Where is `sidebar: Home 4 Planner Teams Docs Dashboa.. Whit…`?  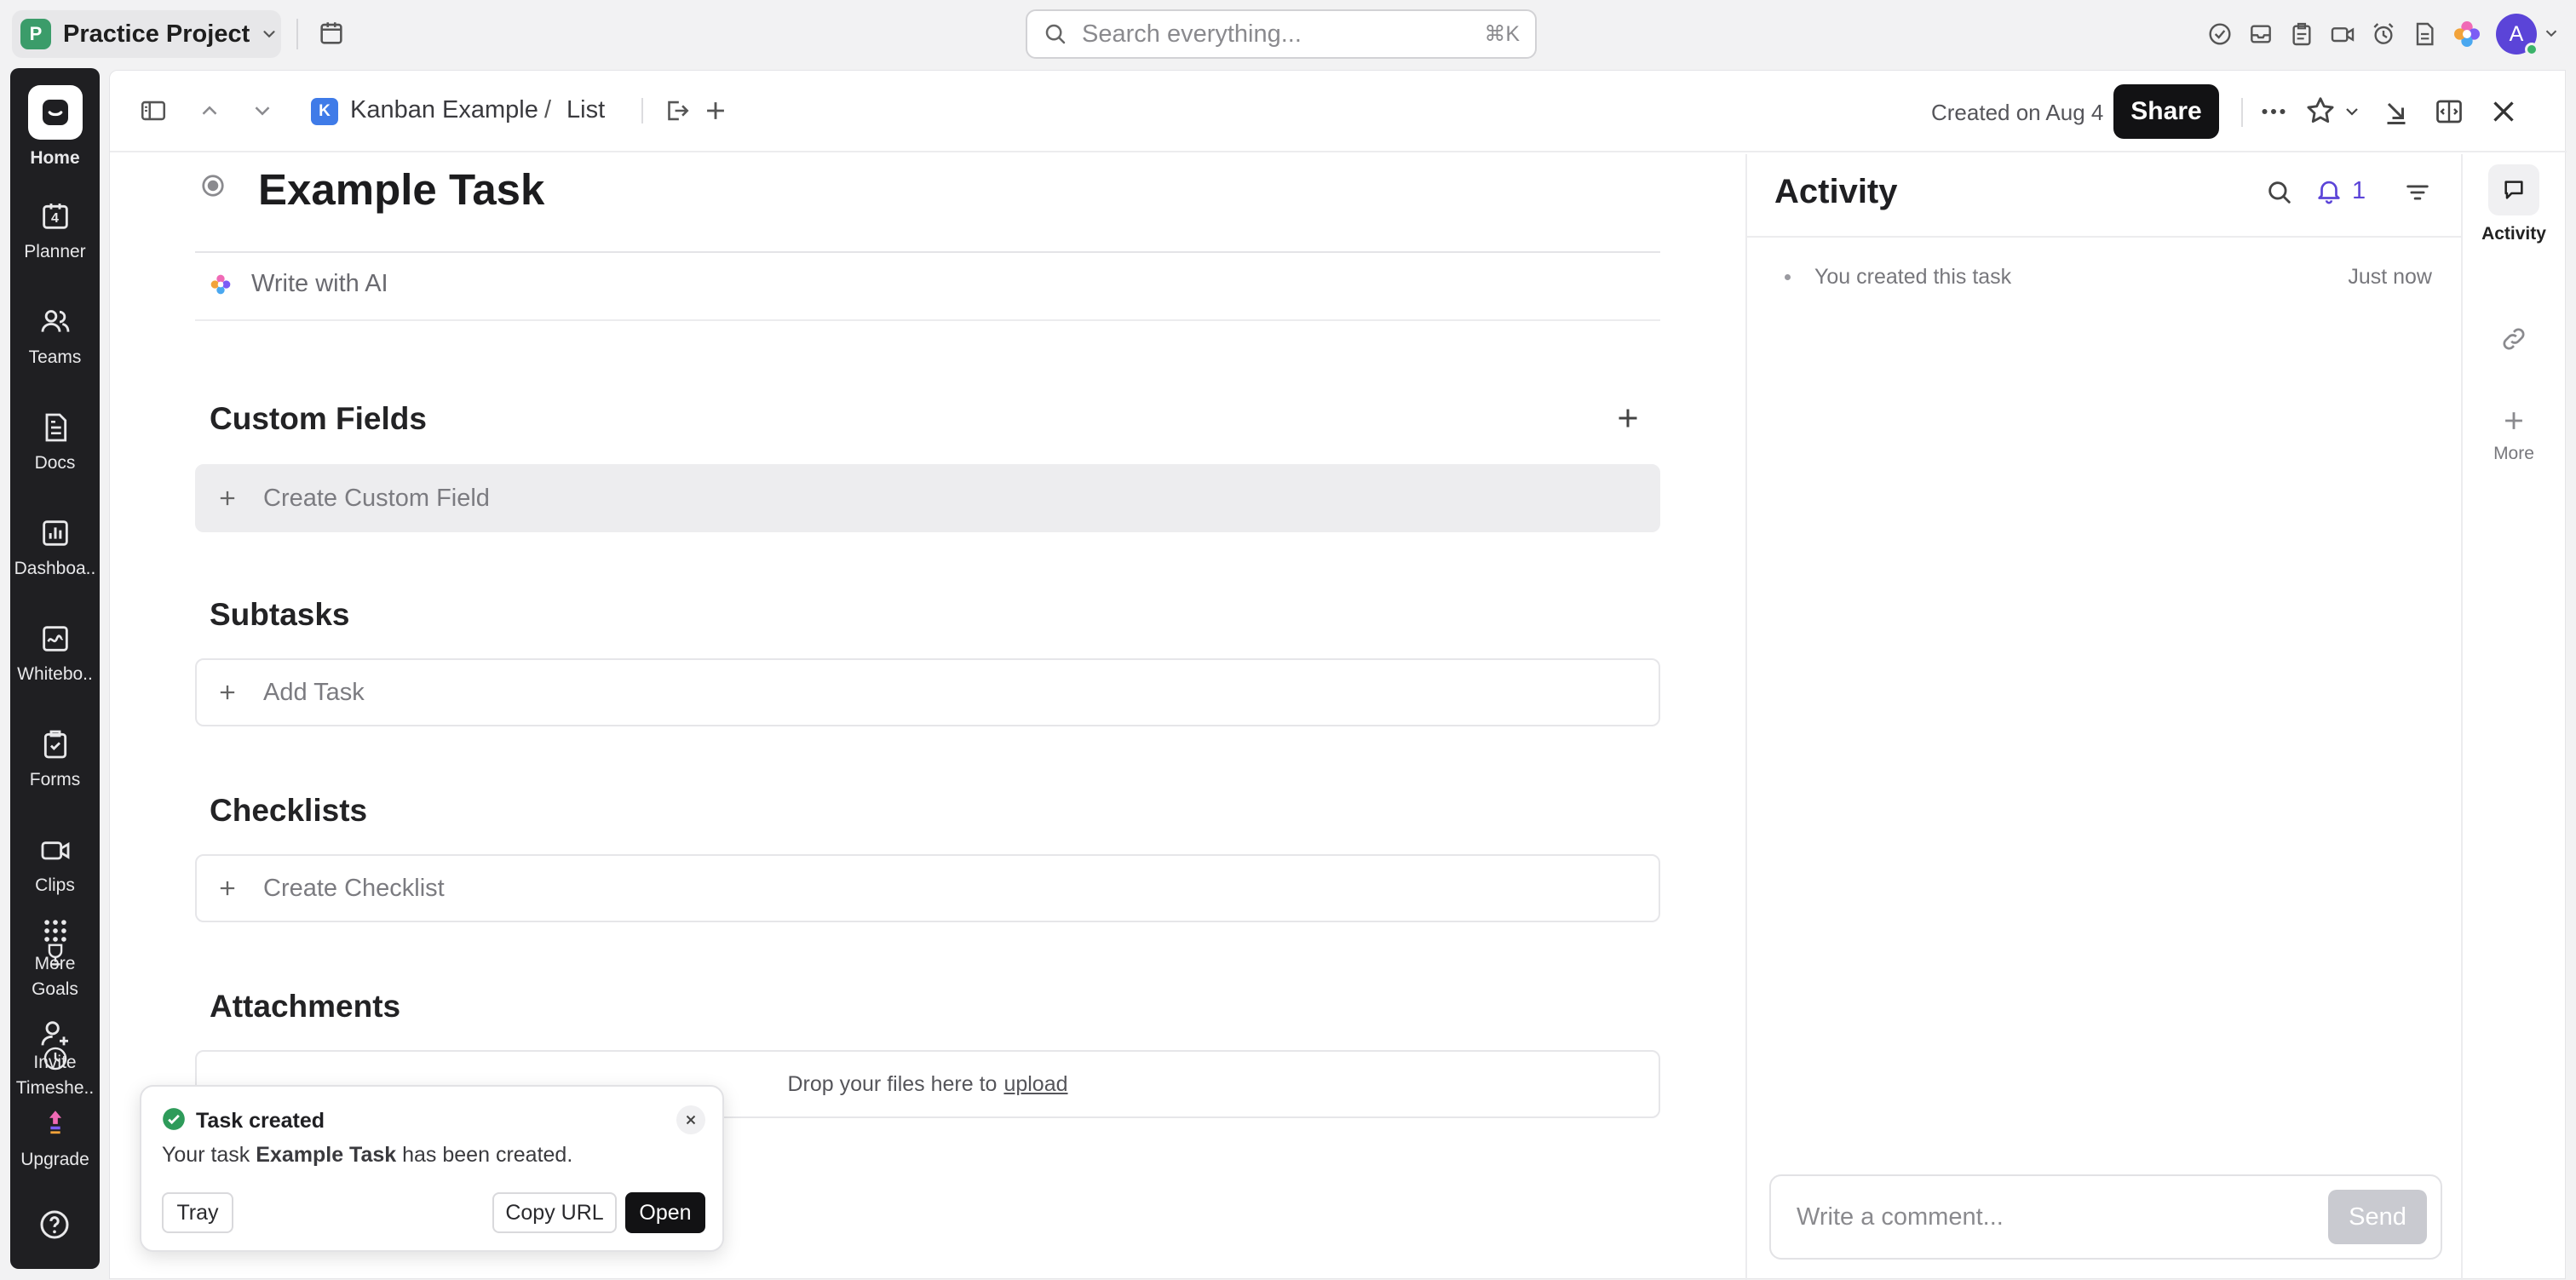
sidebar: Home 4 Planner Teams Docs Dashboa.. Whit… is located at coordinates (55, 668).